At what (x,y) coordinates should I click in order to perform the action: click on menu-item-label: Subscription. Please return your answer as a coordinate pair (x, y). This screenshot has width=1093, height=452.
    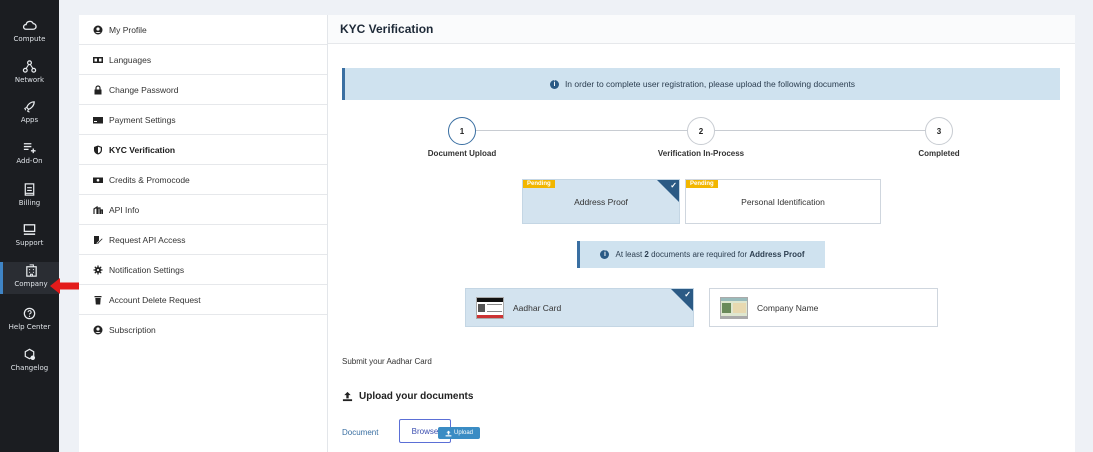
    Looking at the image, I should click on (132, 330).